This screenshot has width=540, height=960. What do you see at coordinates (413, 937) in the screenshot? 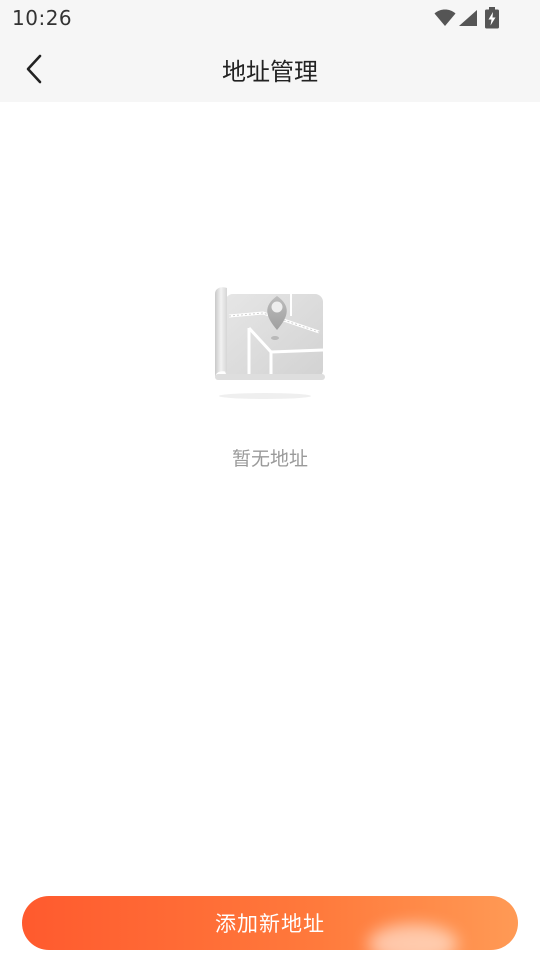
I see `button-highlight` at bounding box center [413, 937].